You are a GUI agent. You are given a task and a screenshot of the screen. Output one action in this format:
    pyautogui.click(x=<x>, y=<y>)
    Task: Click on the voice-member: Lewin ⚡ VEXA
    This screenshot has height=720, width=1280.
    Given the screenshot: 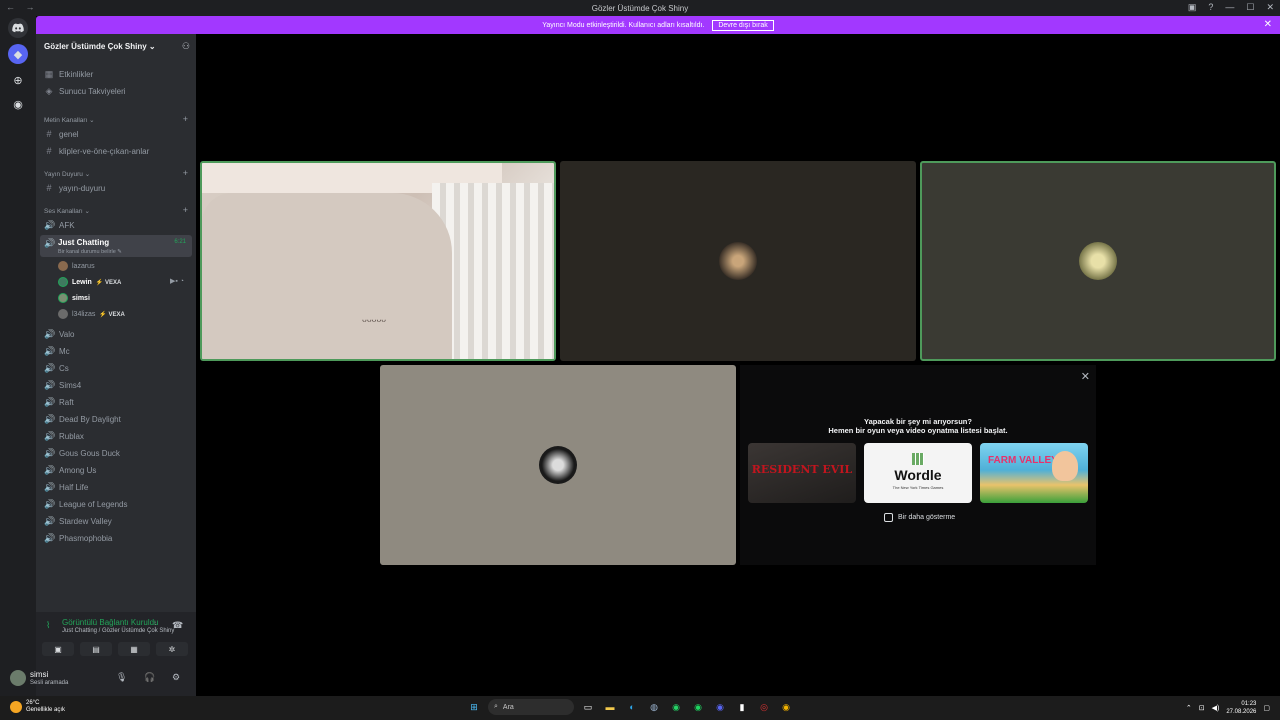 What is the action you would take?
    pyautogui.click(x=89, y=282)
    